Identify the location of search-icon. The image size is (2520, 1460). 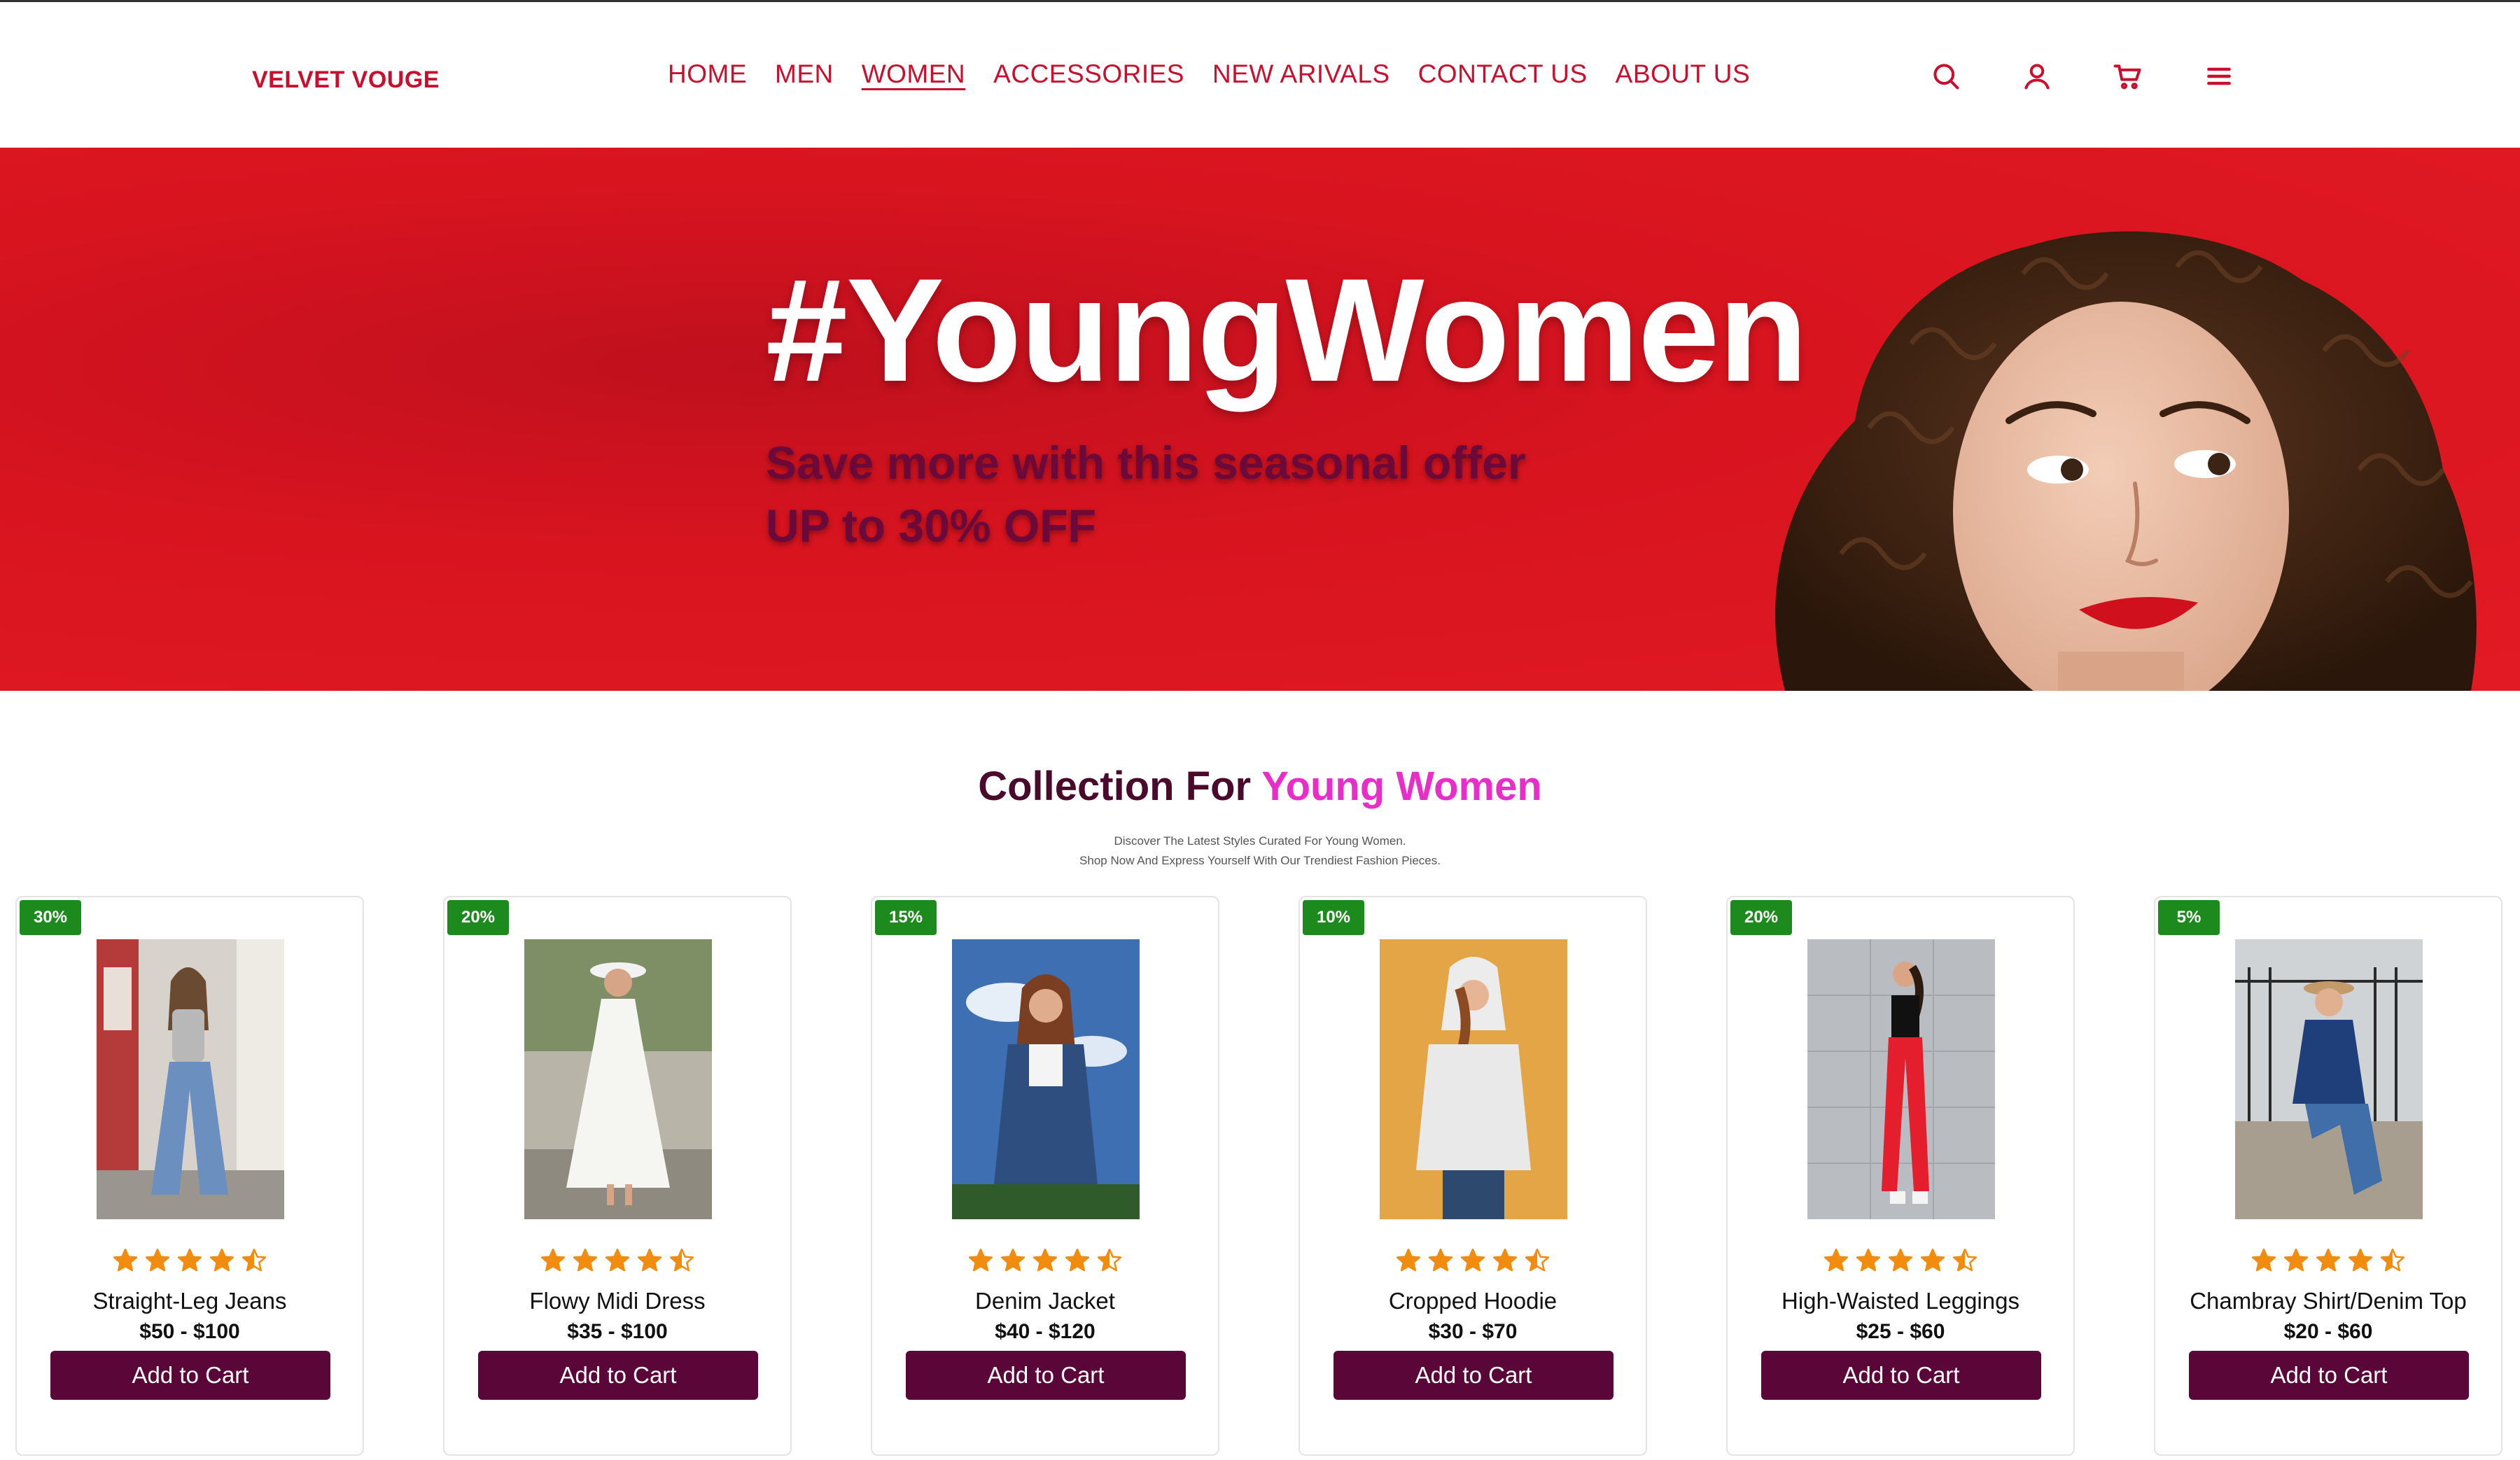
(1946, 77).